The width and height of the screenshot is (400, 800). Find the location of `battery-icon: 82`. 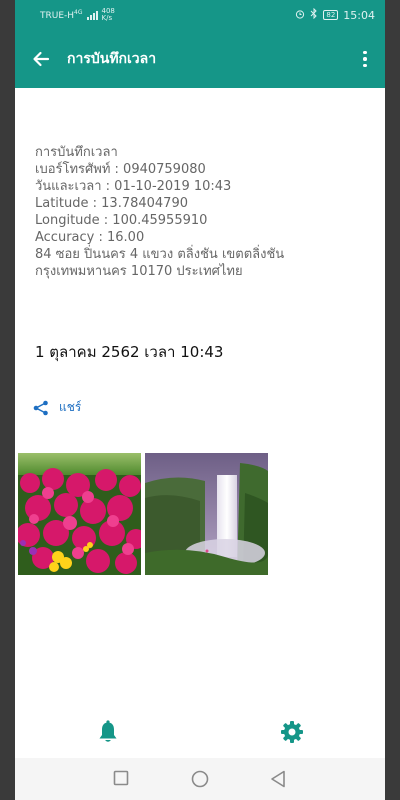

battery-icon: 82 is located at coordinates (331, 15).